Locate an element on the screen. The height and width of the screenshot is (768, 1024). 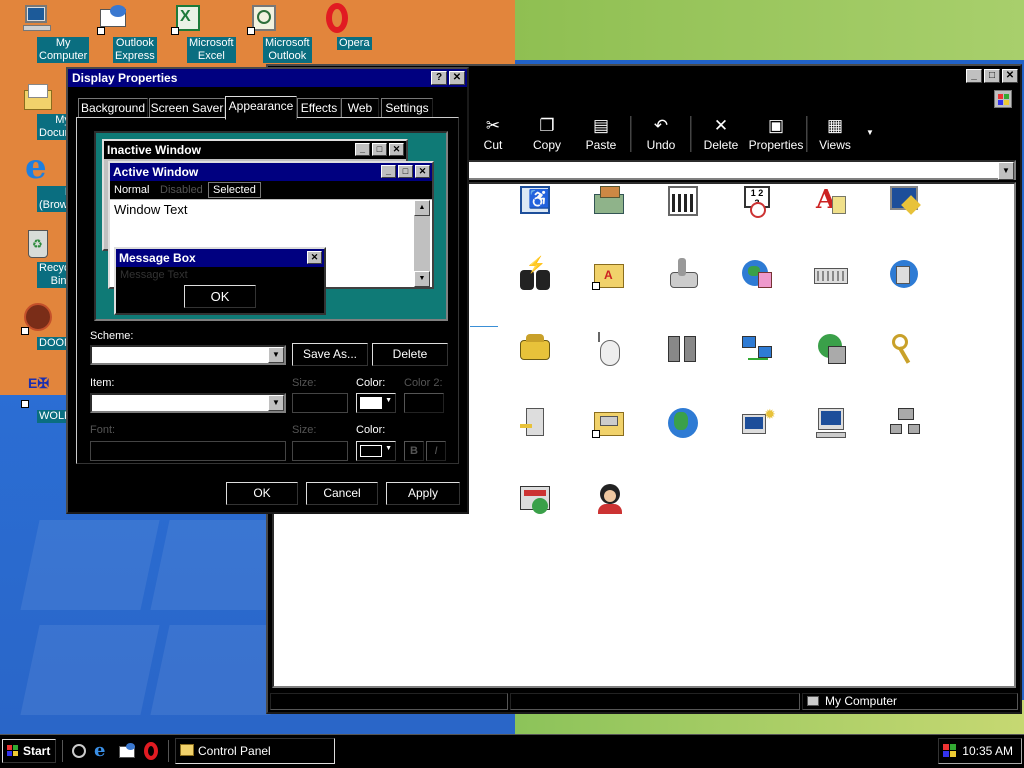
printers-icon is located at coordinates (610, 424).